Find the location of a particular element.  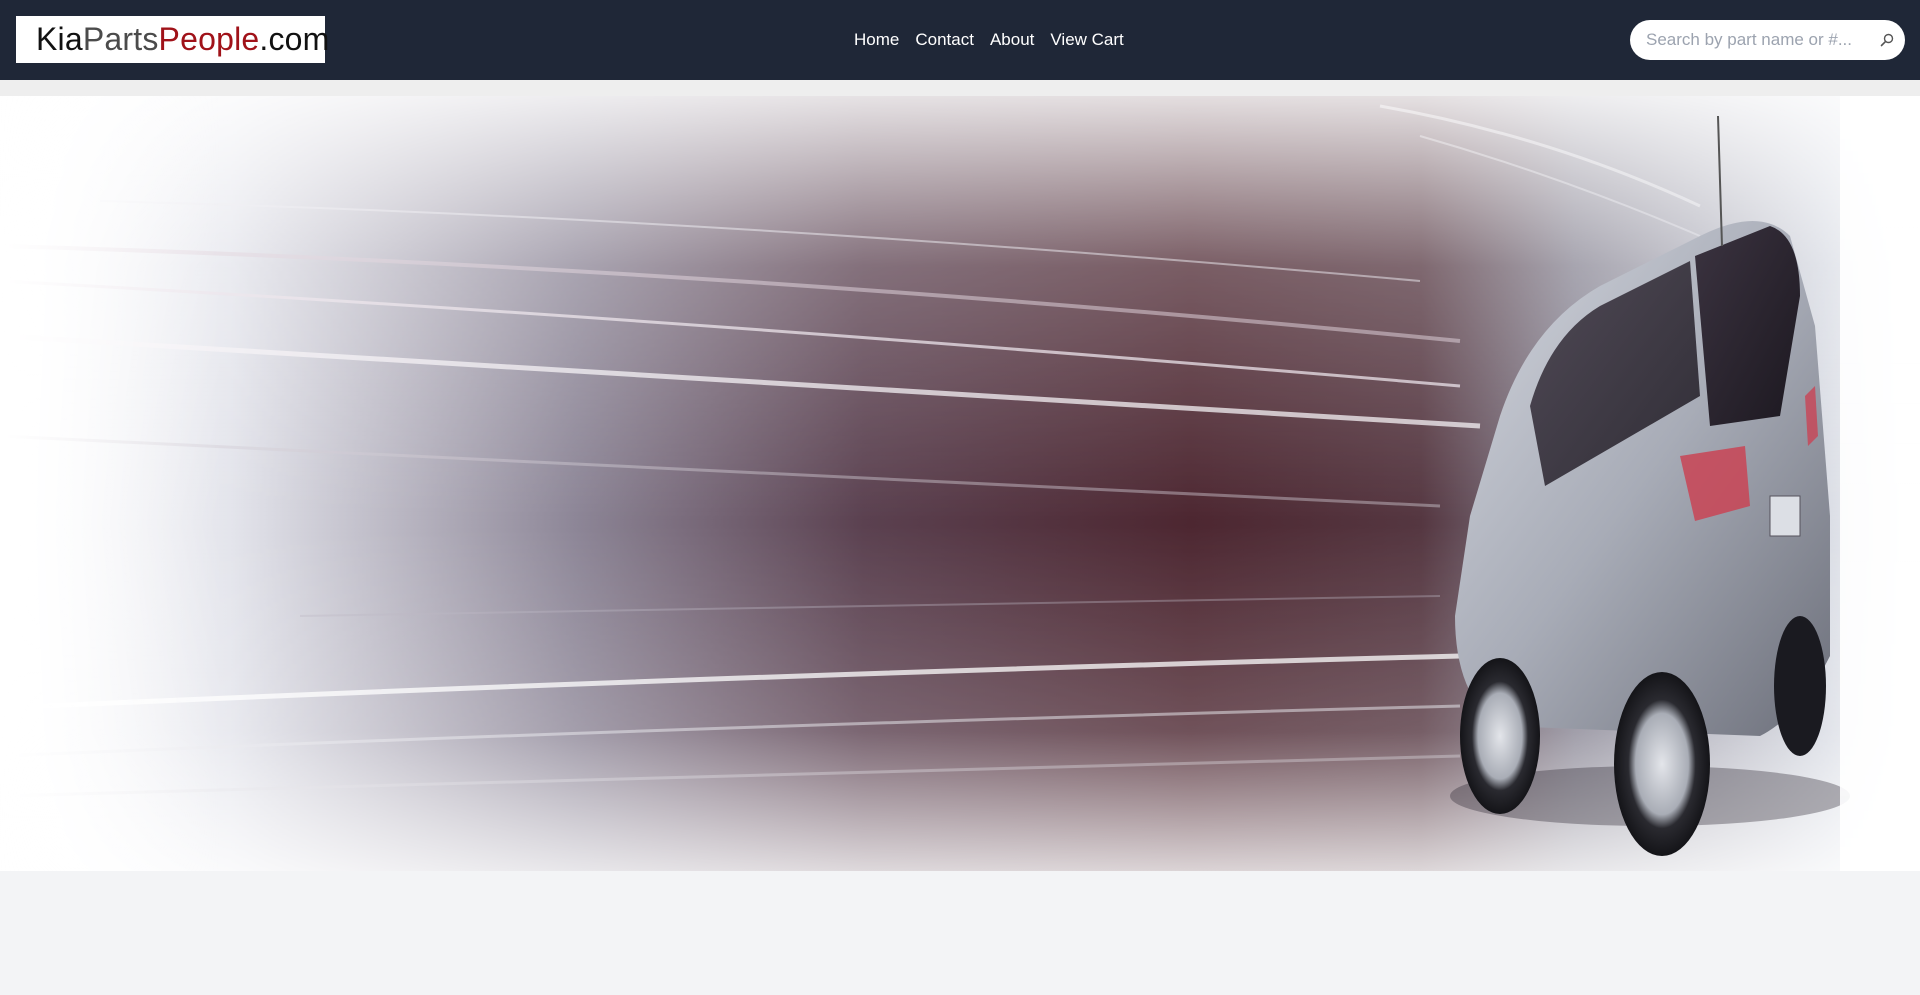

nav-view-cart-link: View Cart is located at coordinates (1086, 40).